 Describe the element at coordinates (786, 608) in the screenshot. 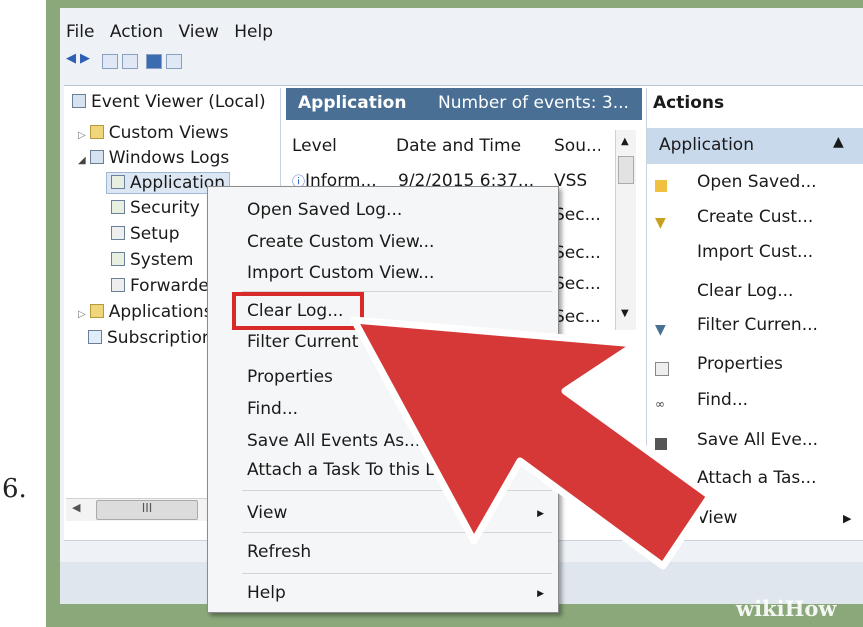

I see `wikihow-watermark: wikiHow` at that location.